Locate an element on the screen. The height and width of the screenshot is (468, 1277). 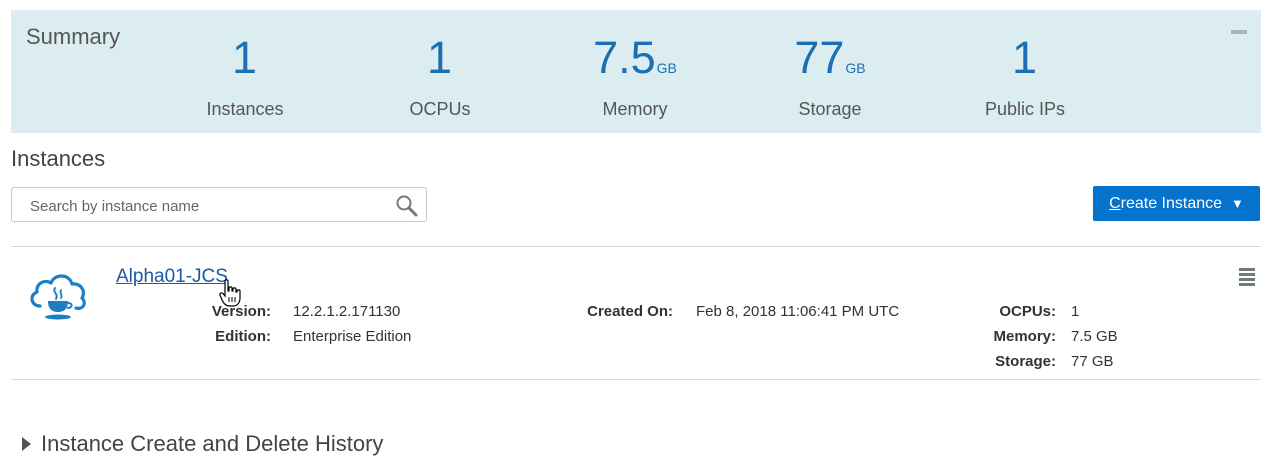
edition-value: Enterprise Edition is located at coordinates (352, 336).